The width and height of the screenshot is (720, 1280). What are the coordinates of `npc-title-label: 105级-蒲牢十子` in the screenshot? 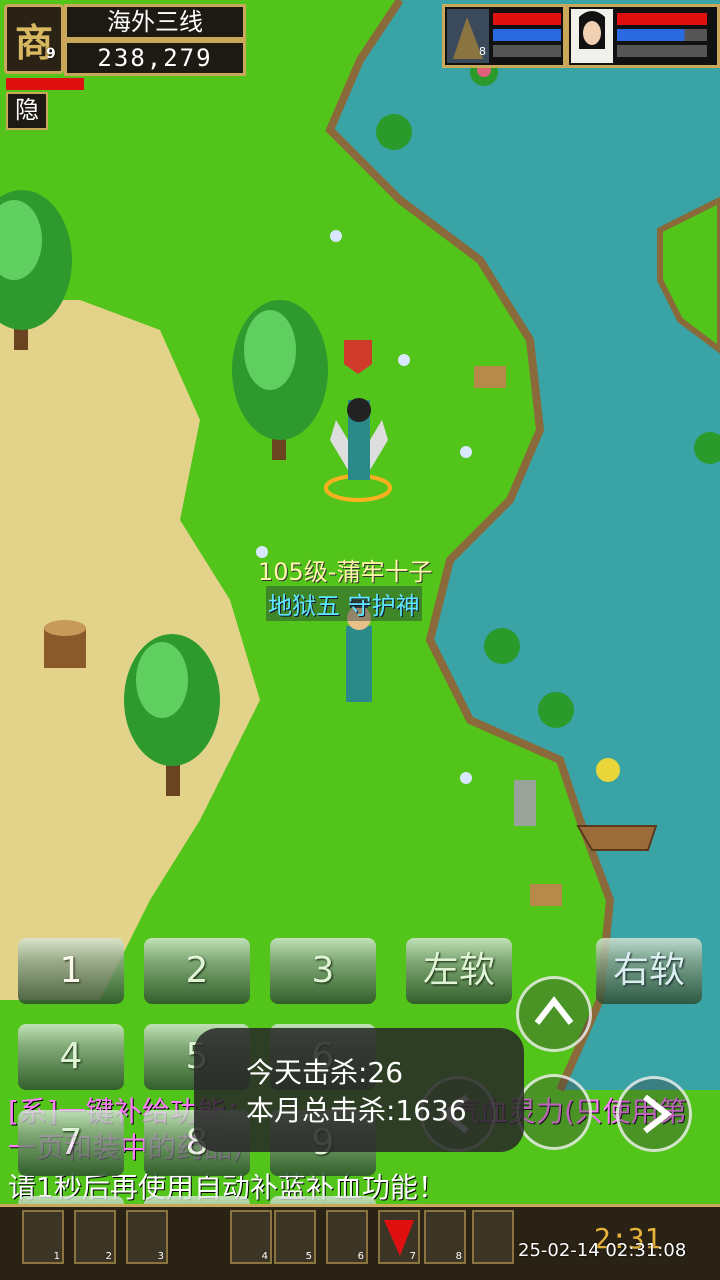 It's located at (345, 572).